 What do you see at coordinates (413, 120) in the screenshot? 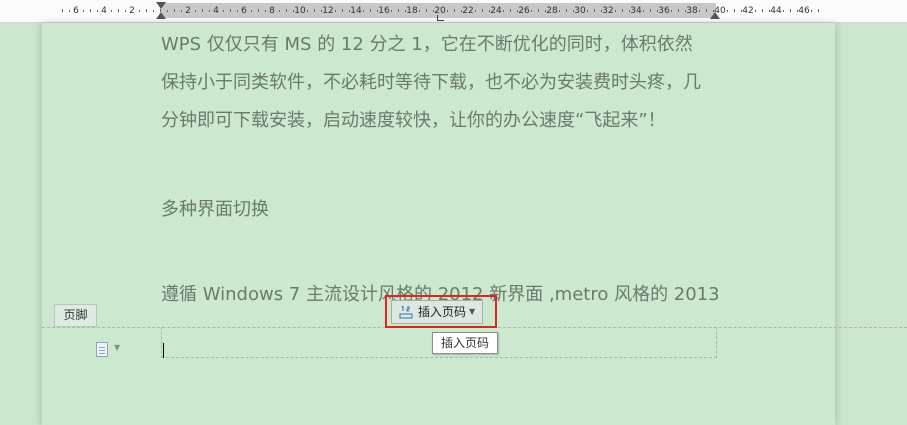
I see `body-paragraph-line-3: 分钟即可下载安装，启动速度较快，让你的办公速度“飞起来”！` at bounding box center [413, 120].